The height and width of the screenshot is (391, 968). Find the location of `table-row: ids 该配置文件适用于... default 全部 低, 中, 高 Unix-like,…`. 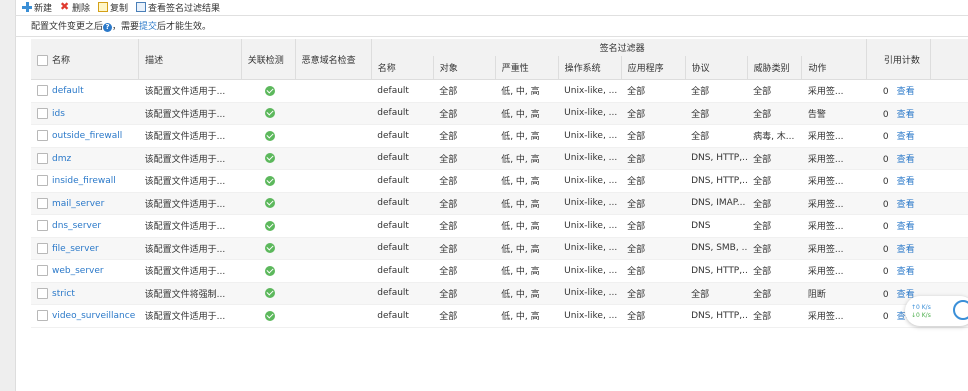

table-row: ids 该配置文件适用于... default 全部 低, 中, 高 Unix-like,… is located at coordinates (499, 113).